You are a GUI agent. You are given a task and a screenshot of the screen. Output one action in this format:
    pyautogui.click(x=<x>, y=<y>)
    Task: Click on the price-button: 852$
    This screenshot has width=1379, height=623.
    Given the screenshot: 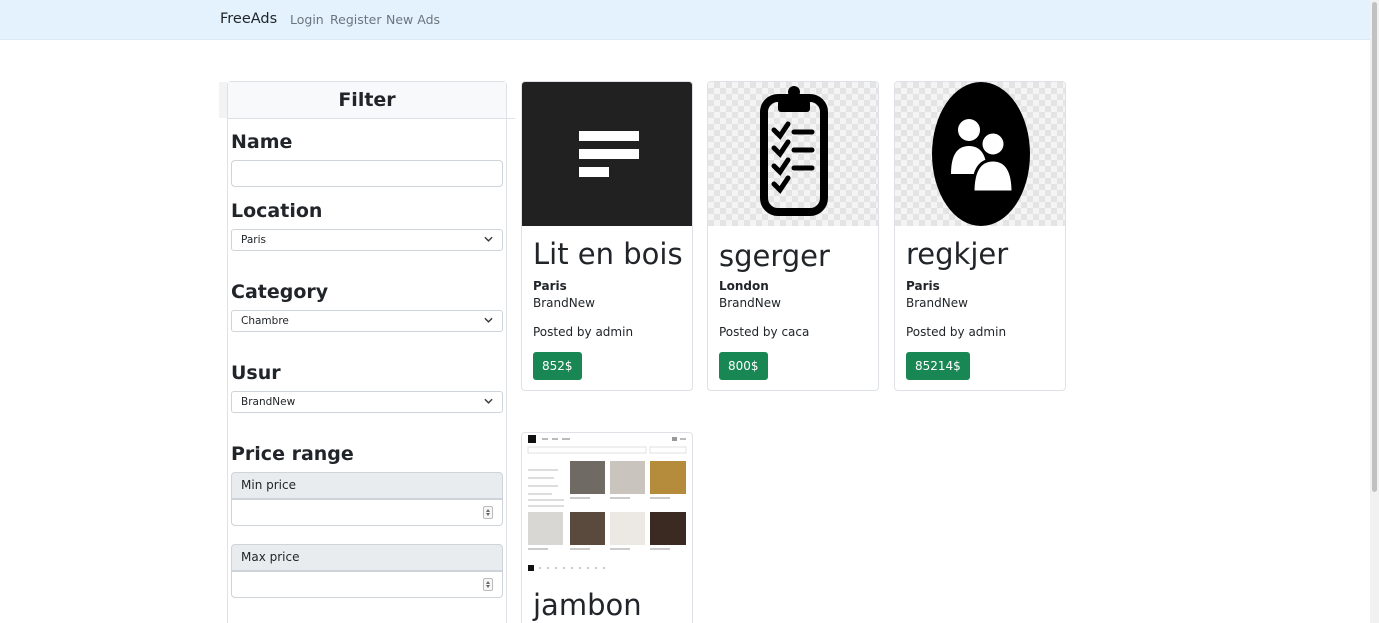 What is the action you would take?
    pyautogui.click(x=557, y=366)
    